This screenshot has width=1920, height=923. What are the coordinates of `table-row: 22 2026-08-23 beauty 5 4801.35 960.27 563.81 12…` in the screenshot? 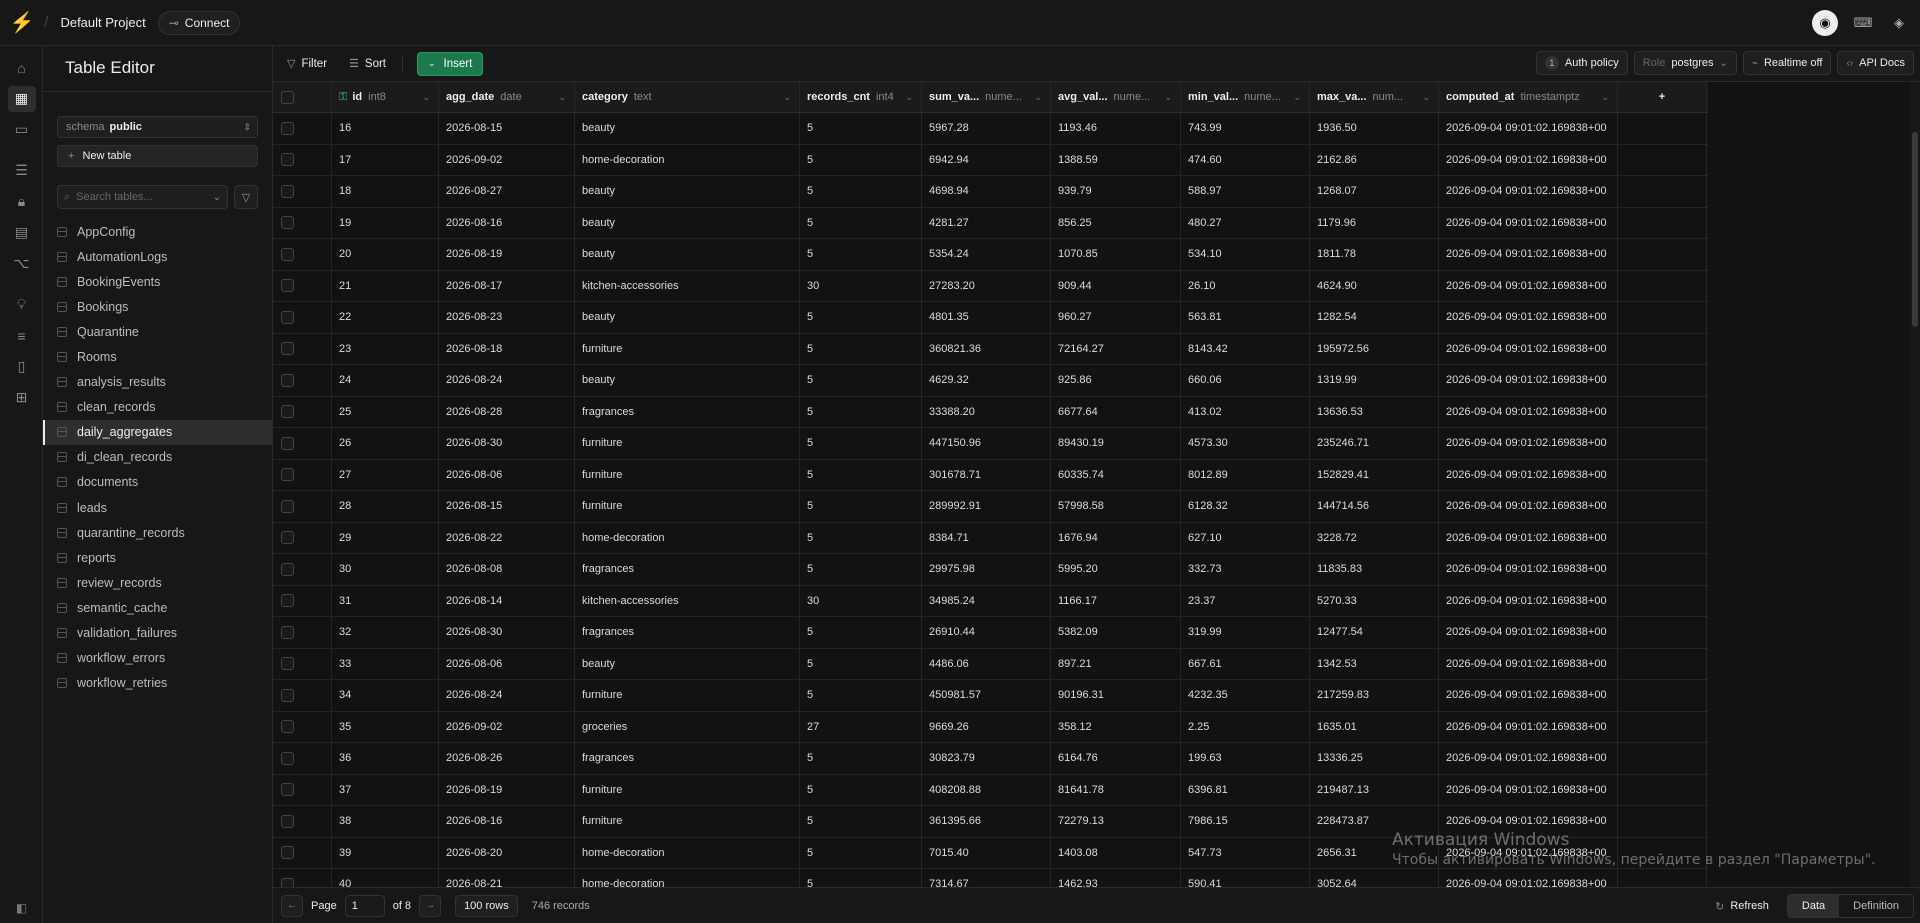 It's located at (990, 318).